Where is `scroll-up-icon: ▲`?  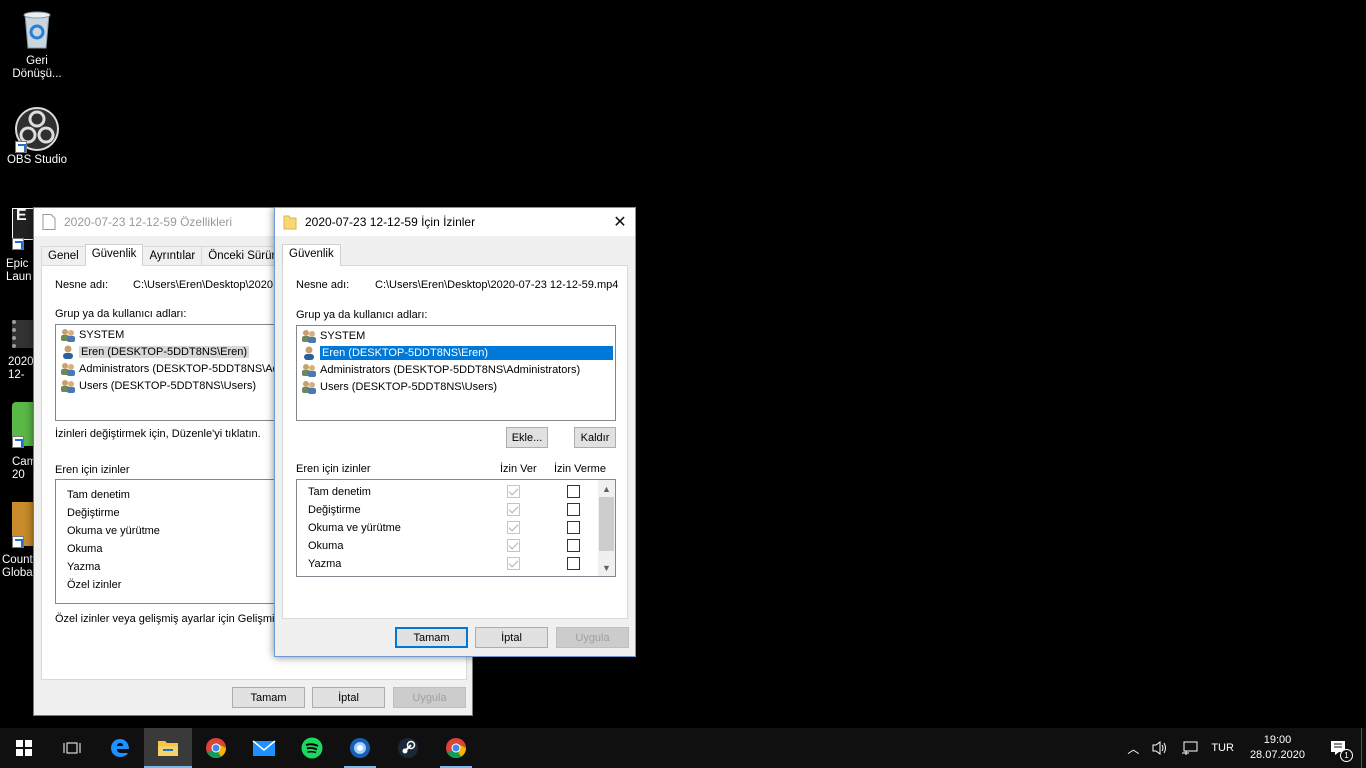
scroll-up-icon: ▲ is located at coordinates (606, 488).